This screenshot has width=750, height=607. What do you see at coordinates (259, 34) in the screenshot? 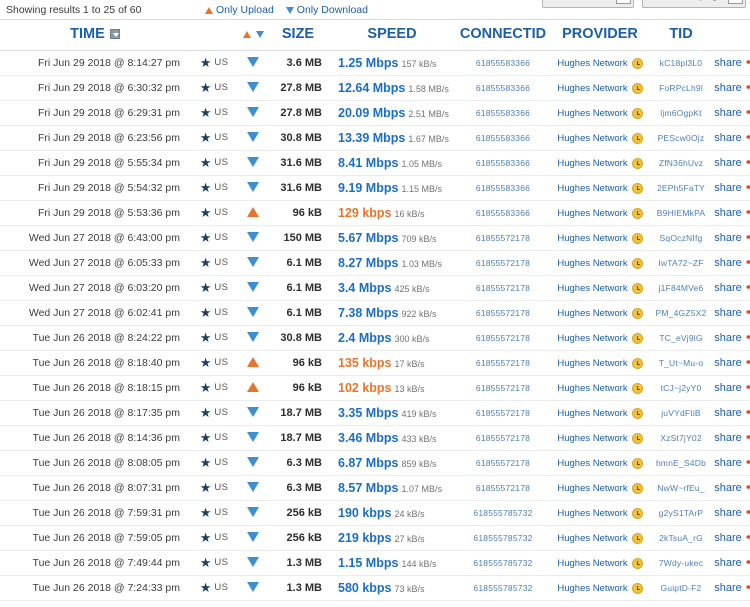
I see `download-triangle-icon` at bounding box center [259, 34].